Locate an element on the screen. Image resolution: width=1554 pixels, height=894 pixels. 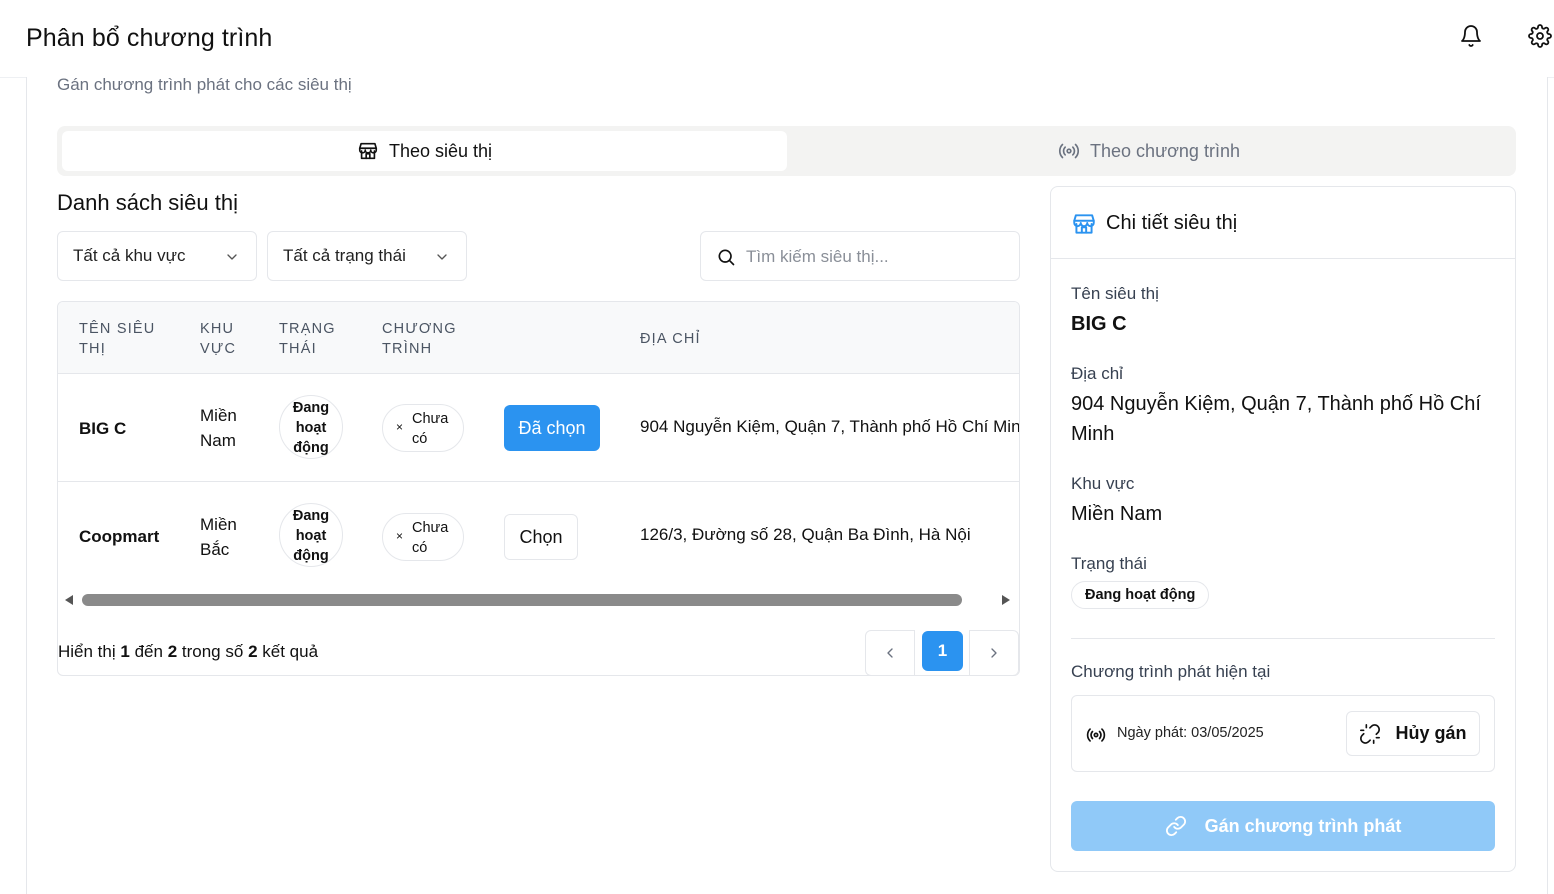
top-bar: Phân bổ chương trình is located at coordinates (777, 39).